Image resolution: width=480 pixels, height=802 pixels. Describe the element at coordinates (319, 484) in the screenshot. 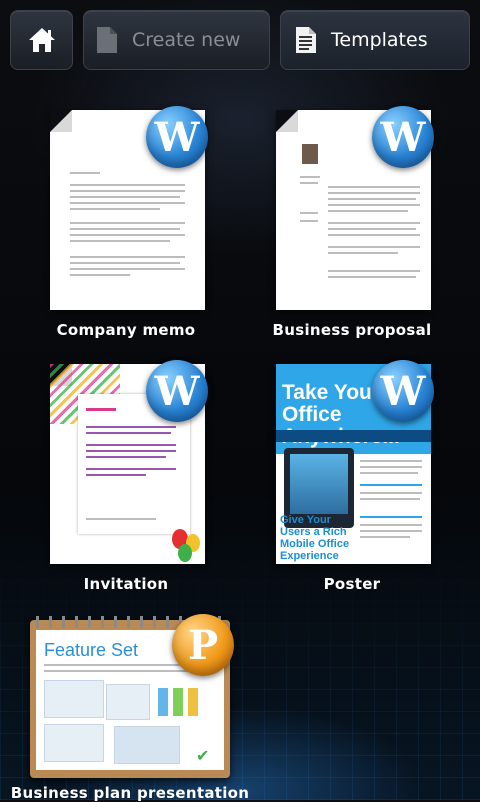

I see `poster-device-screen` at that location.